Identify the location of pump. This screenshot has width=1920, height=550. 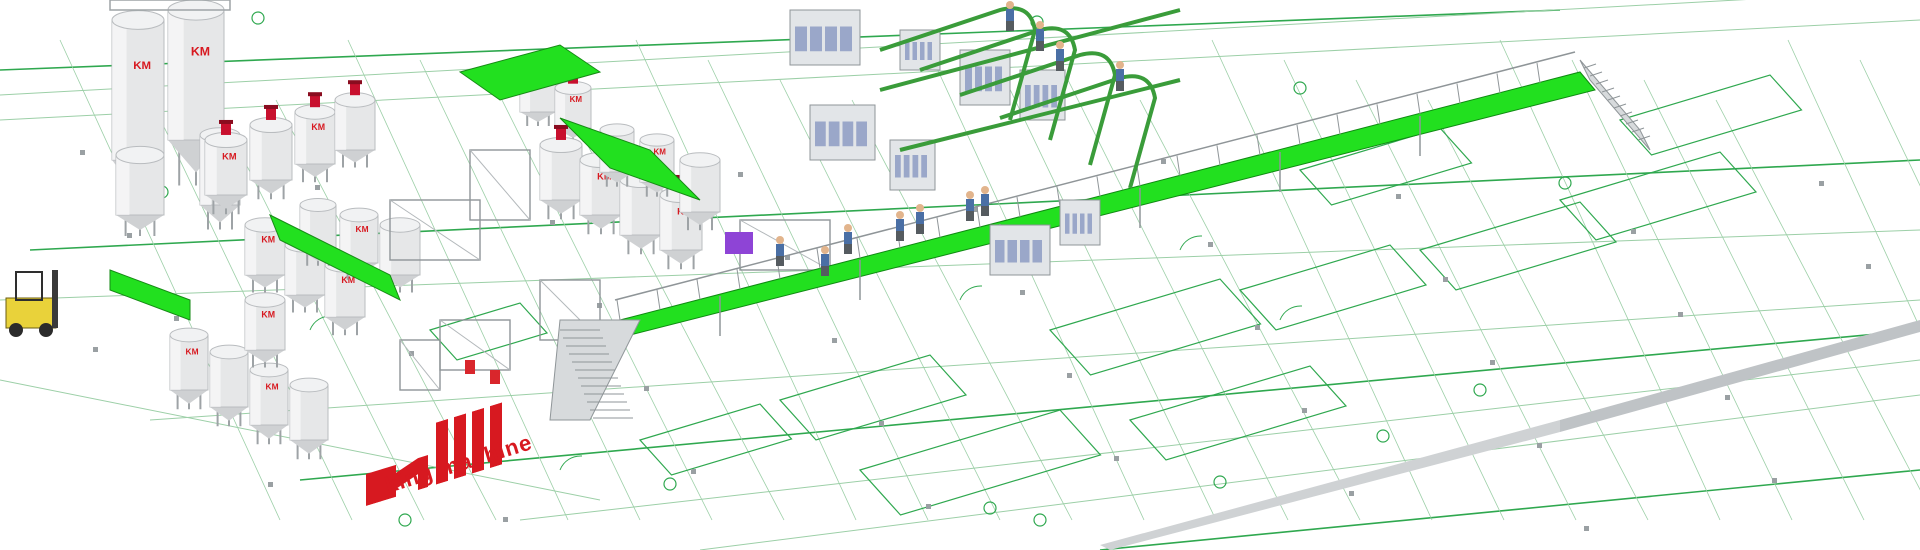
(470, 367).